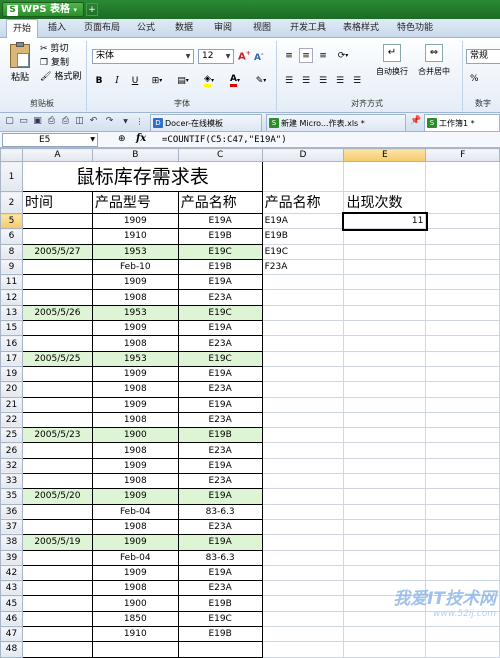 Image resolution: width=500 pixels, height=658 pixels. What do you see at coordinates (384, 221) in the screenshot?
I see `cell-count: 11` at bounding box center [384, 221].